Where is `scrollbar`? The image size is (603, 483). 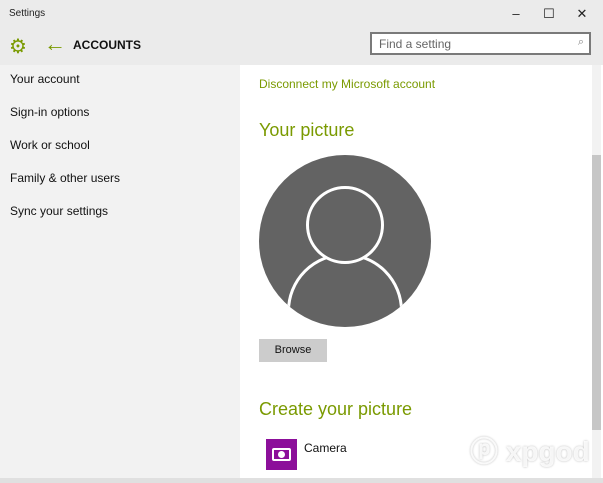 scrollbar is located at coordinates (596, 271).